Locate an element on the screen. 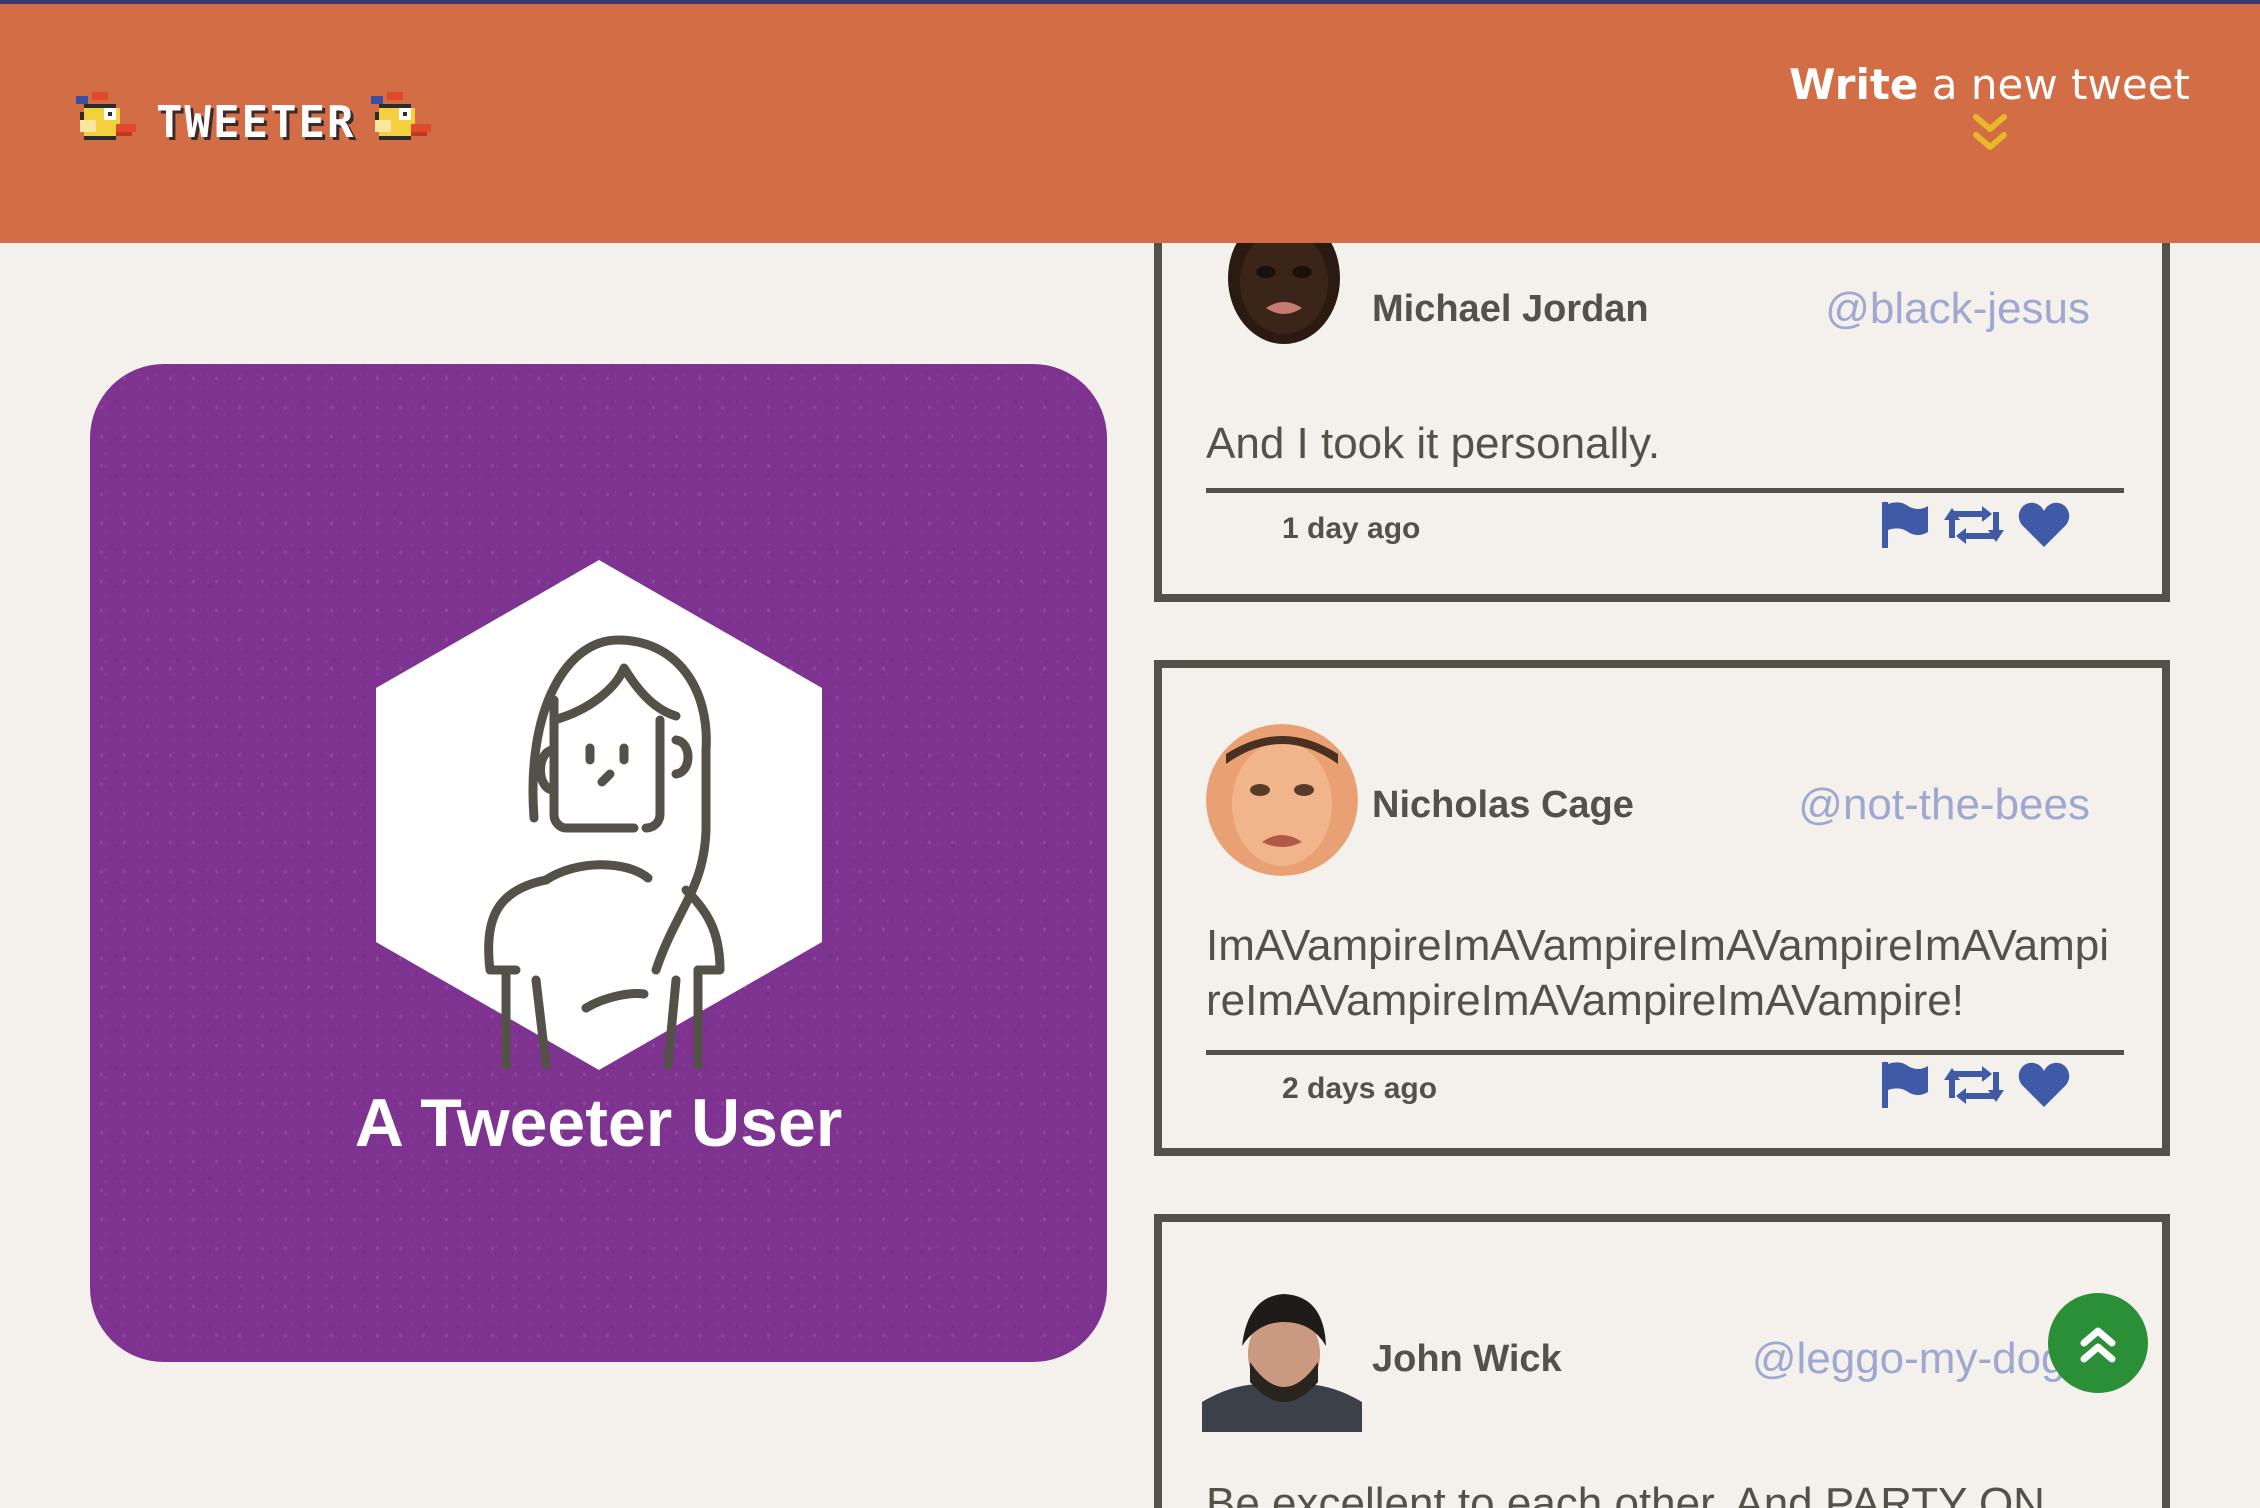 The image size is (2260, 1508). tweet-author-name: John Wick is located at coordinates (1467, 1359).